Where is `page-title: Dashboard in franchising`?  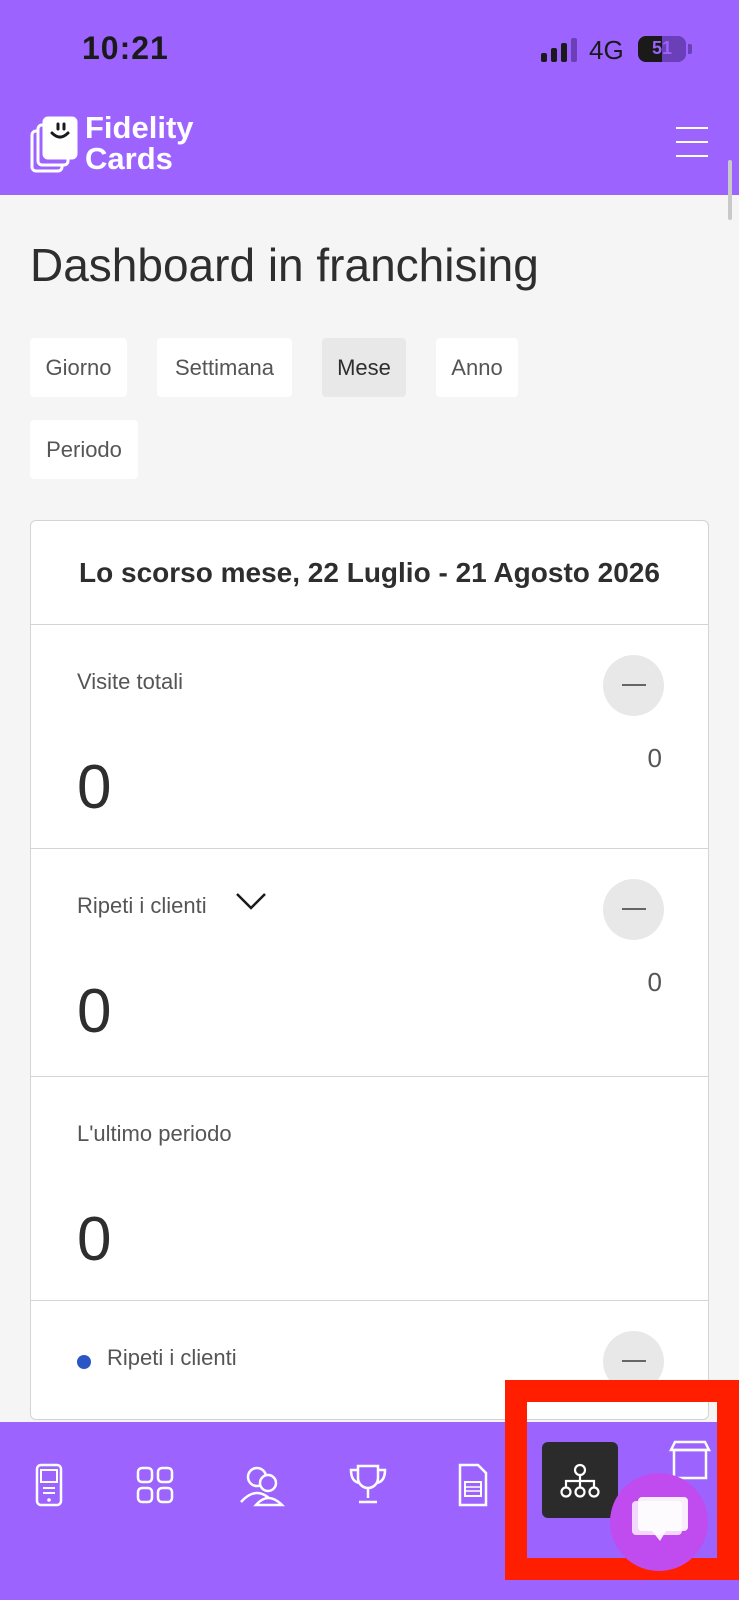 page-title: Dashboard in franchising is located at coordinates (284, 265).